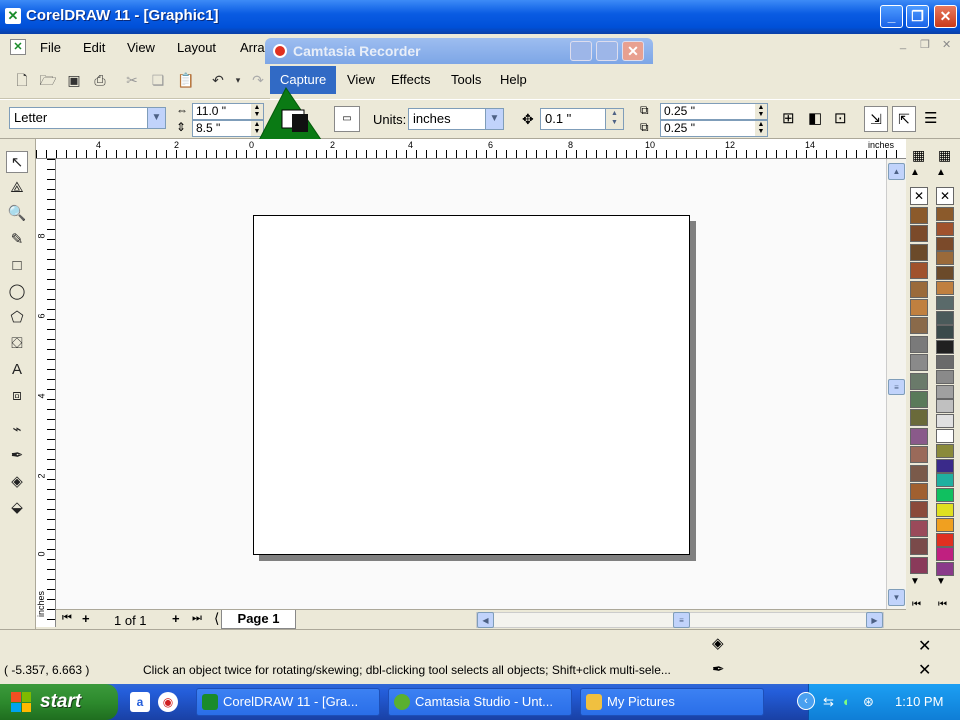  Describe the element at coordinates (456, 119) in the screenshot. I see `units-select: inches ▼` at that location.